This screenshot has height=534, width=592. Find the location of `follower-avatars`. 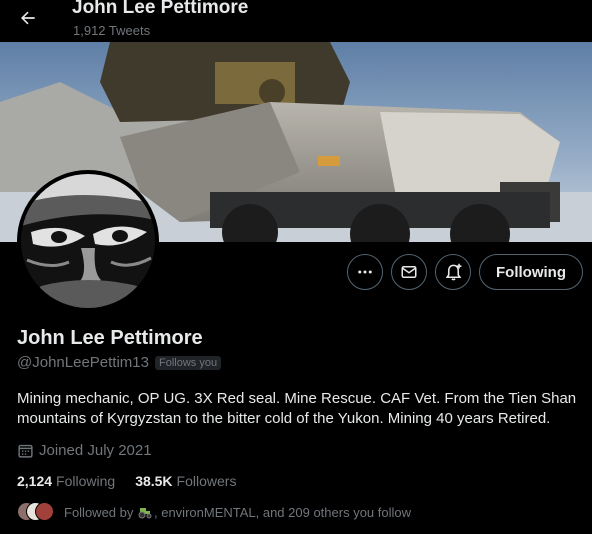

follower-avatars is located at coordinates (35, 512).